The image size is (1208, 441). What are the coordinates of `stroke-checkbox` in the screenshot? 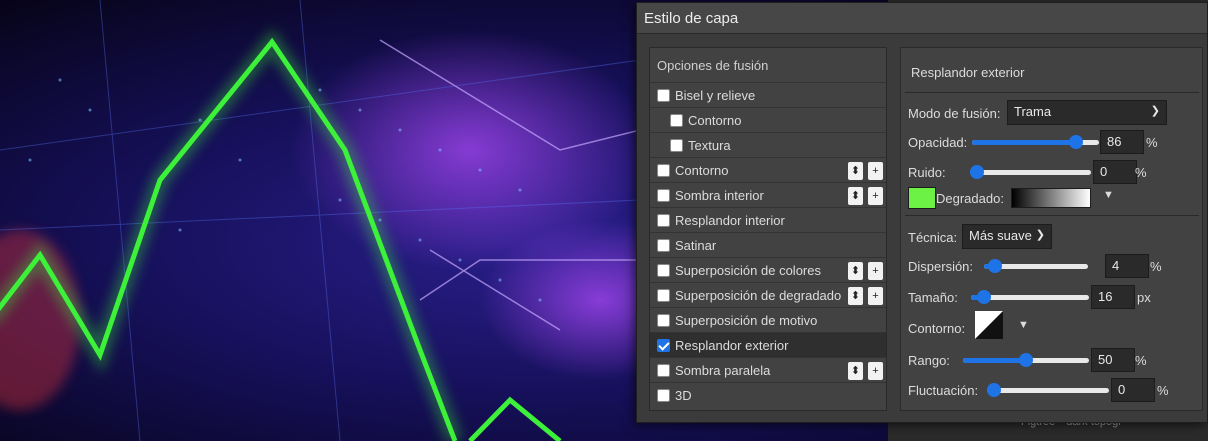 It's located at (663, 170).